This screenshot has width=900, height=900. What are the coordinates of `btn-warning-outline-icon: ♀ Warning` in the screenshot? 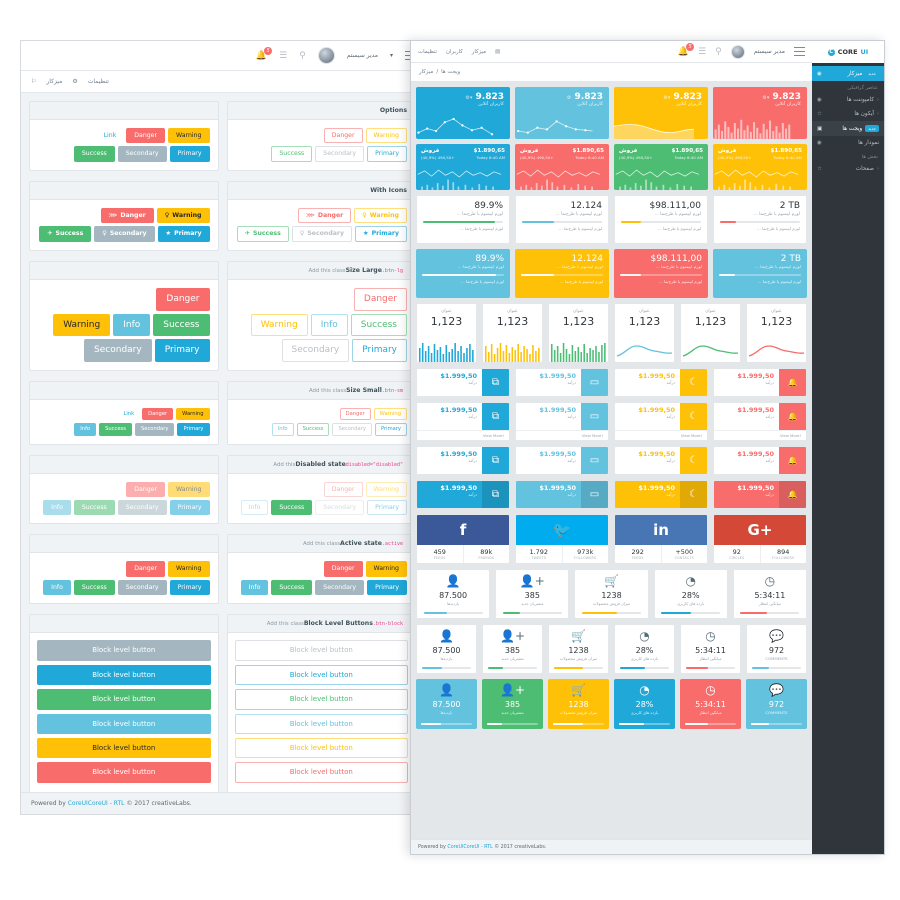 It's located at (380, 215).